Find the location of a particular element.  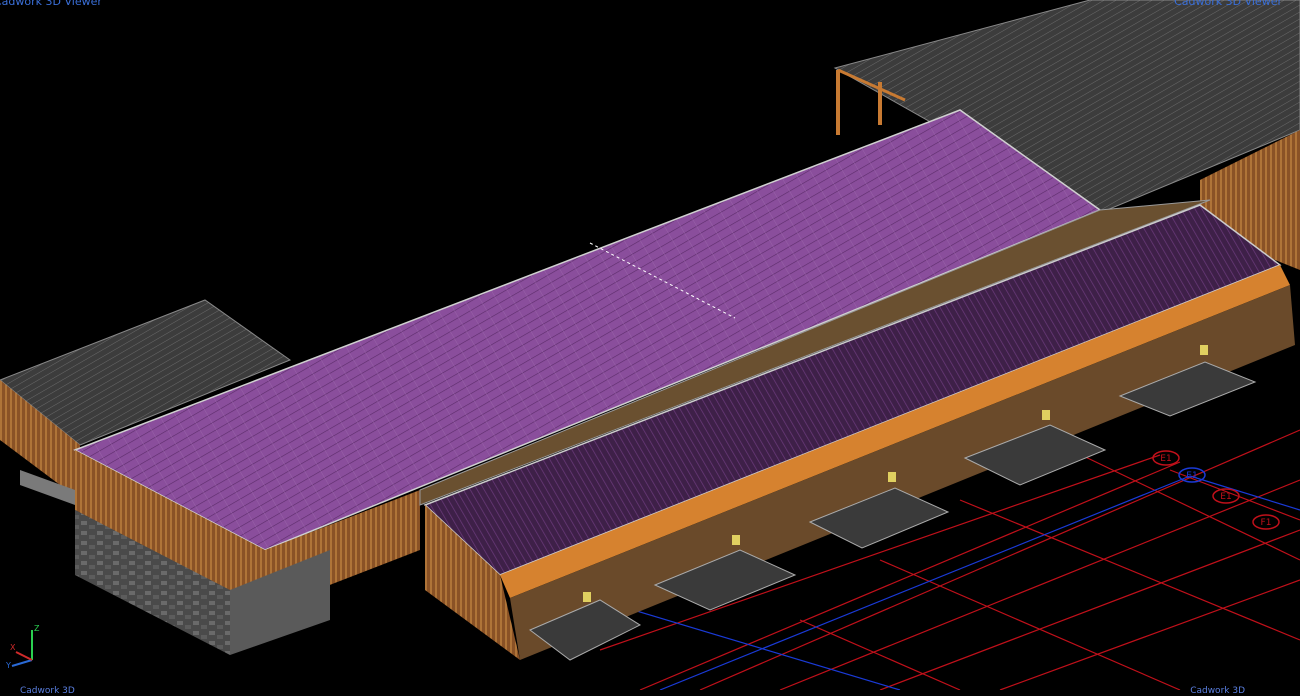

grid-bubble-4: F1 is located at coordinates (1266, 522).